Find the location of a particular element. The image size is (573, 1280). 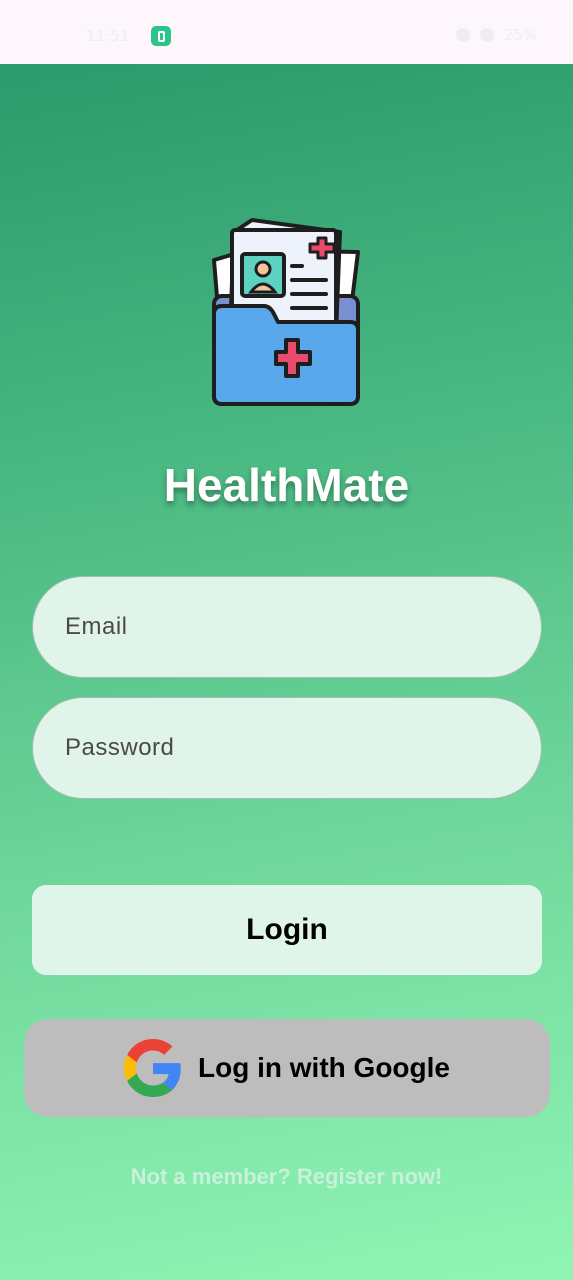

password-field is located at coordinates (287, 748).